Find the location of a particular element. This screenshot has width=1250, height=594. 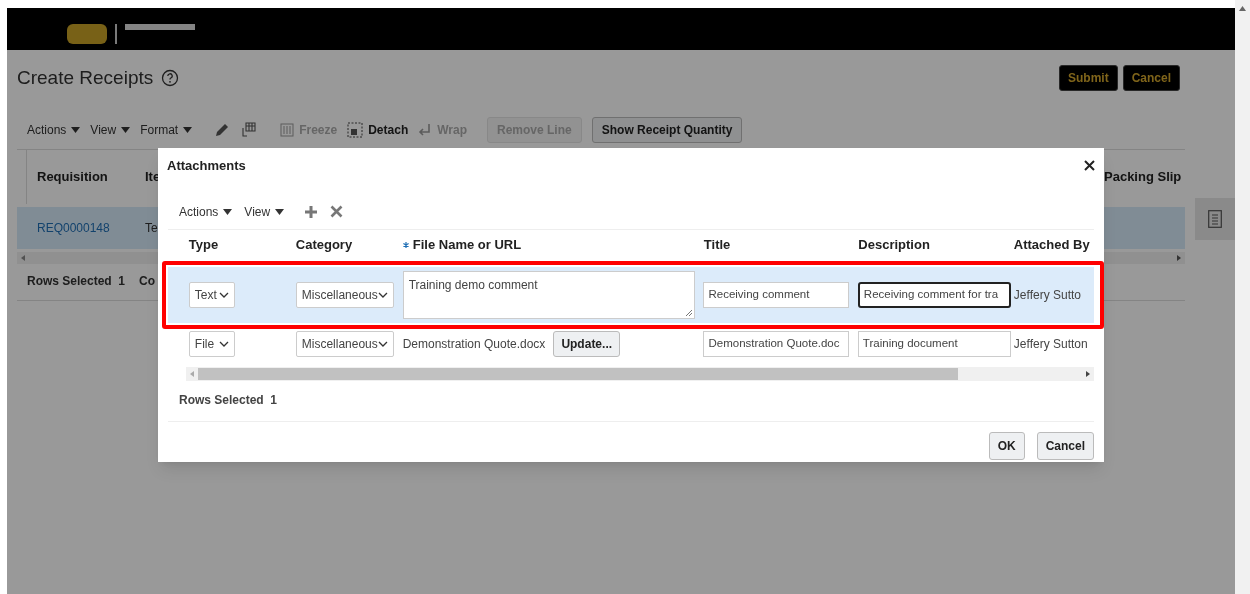

input-field: Receiving comment is located at coordinates (776, 294).